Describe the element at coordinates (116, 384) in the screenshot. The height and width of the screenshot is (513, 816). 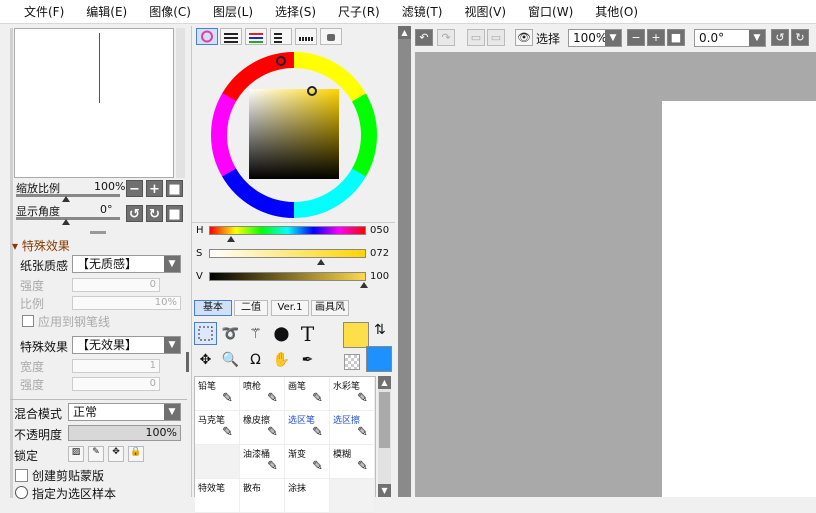
I see `strength2-field: 0` at that location.